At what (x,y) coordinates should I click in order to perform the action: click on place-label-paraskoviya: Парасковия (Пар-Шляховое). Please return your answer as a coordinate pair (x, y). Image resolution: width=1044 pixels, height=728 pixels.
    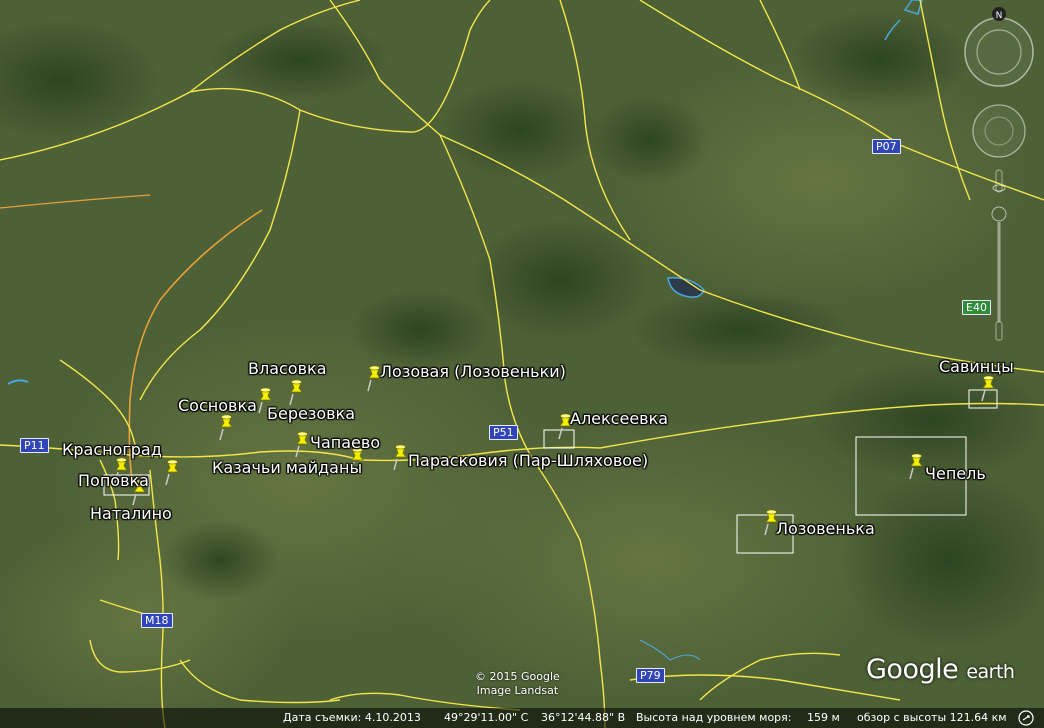
    Looking at the image, I should click on (528, 460).